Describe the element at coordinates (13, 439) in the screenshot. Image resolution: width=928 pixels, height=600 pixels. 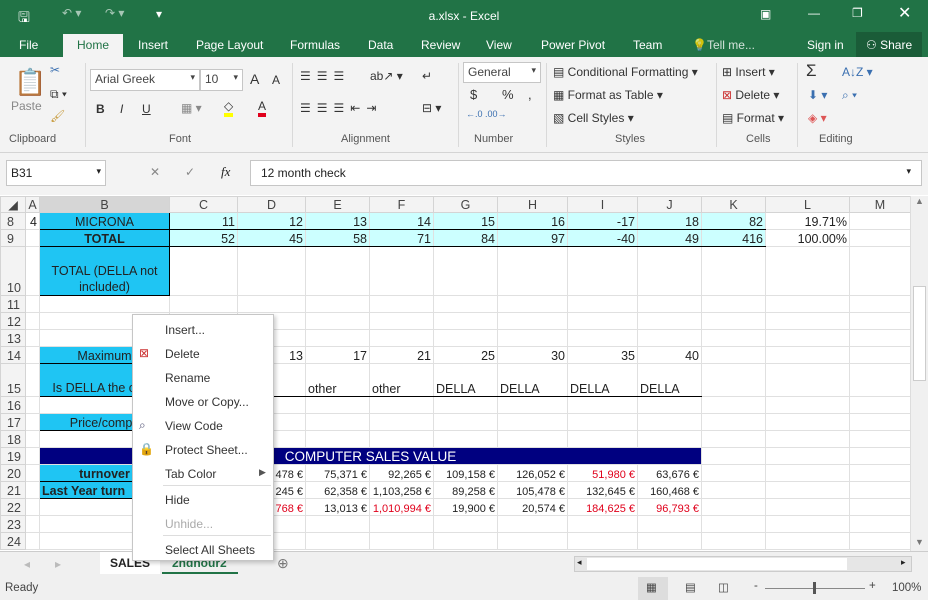
I see `row-header: 18` at that location.